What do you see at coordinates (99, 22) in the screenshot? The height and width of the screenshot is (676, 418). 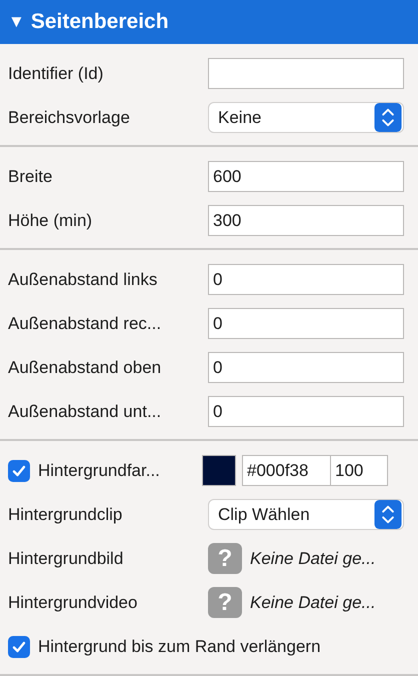 I see `panel-title: Seitenbereich` at bounding box center [99, 22].